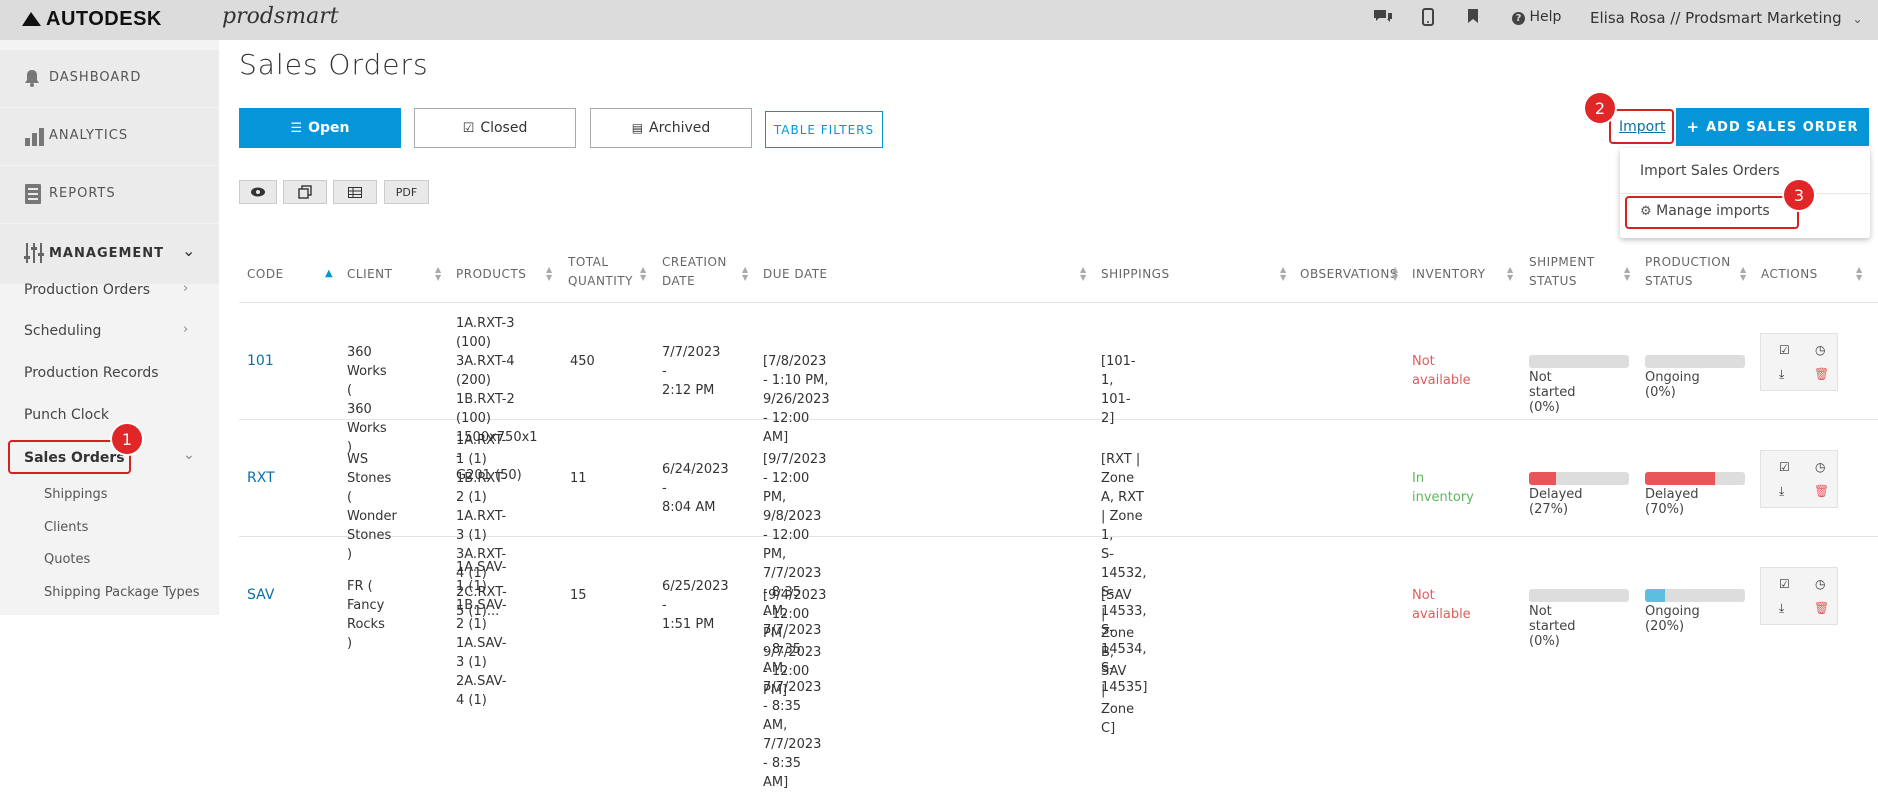 This screenshot has height=792, width=1878. Describe the element at coordinates (260, 361) in the screenshot. I see `row-code: 101` at that location.